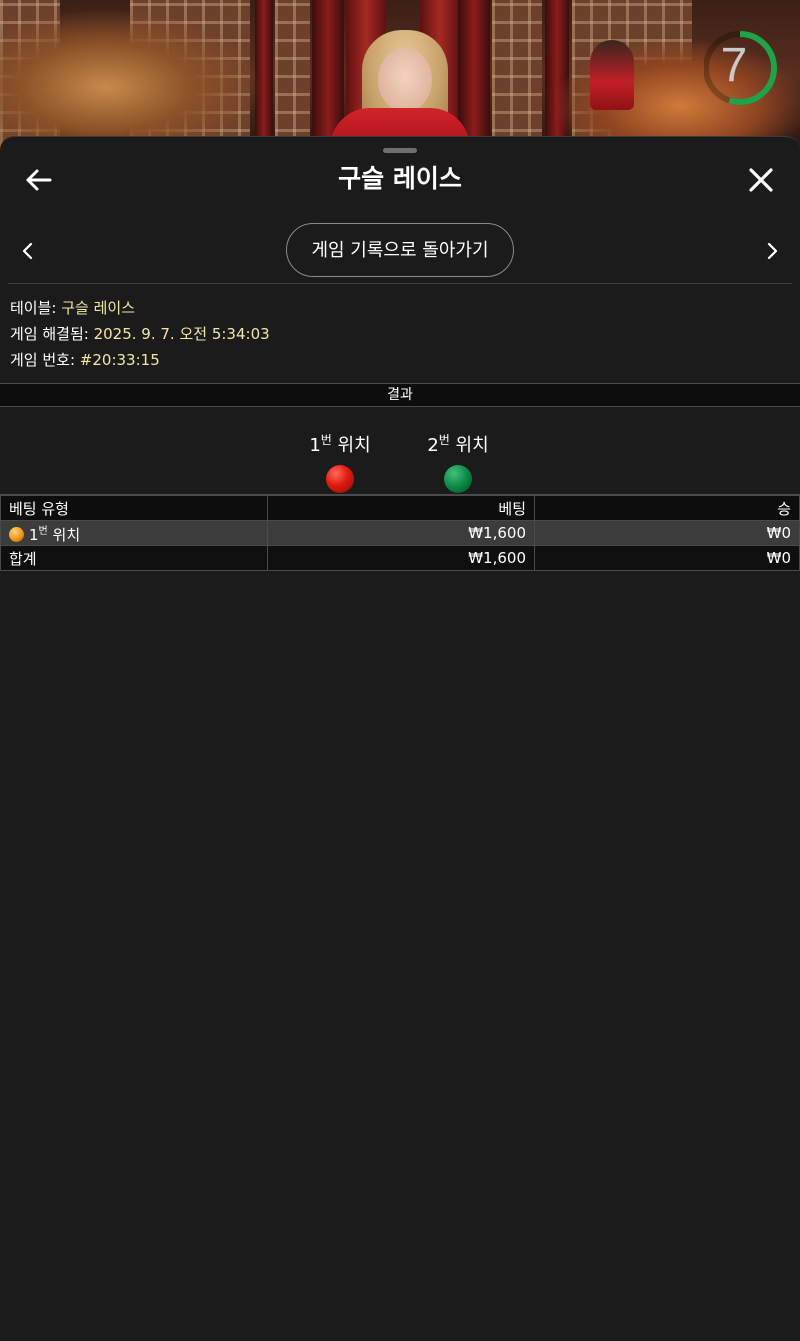 Image resolution: width=800 pixels, height=1341 pixels. I want to click on bet-header: 베팅, so click(401, 508).